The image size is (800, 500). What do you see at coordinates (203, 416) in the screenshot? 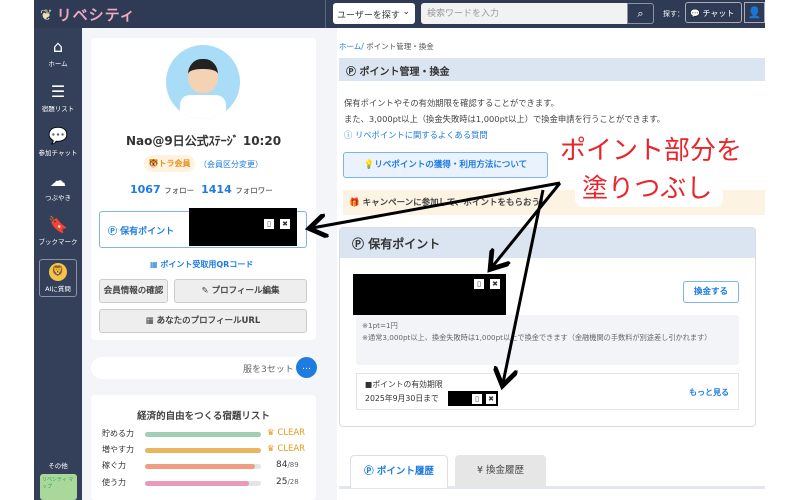
I see `homework-title: 経済的自由をつくる宿題リスト` at bounding box center [203, 416].